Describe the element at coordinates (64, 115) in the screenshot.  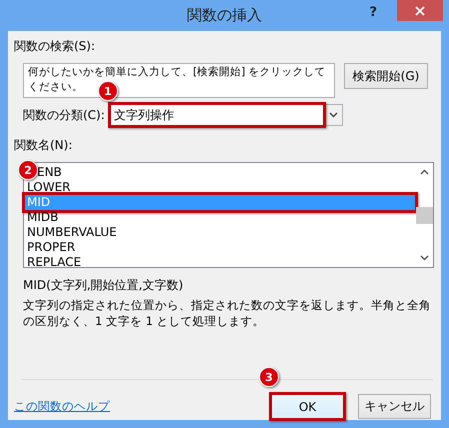
I see `category-label: 関数の分類(C):` at that location.